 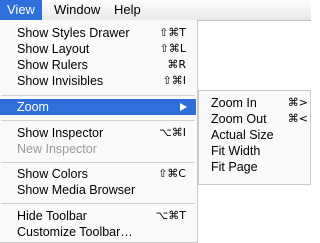 I want to click on menu-item-label: Show Styles Drawer, so click(x=73, y=33).